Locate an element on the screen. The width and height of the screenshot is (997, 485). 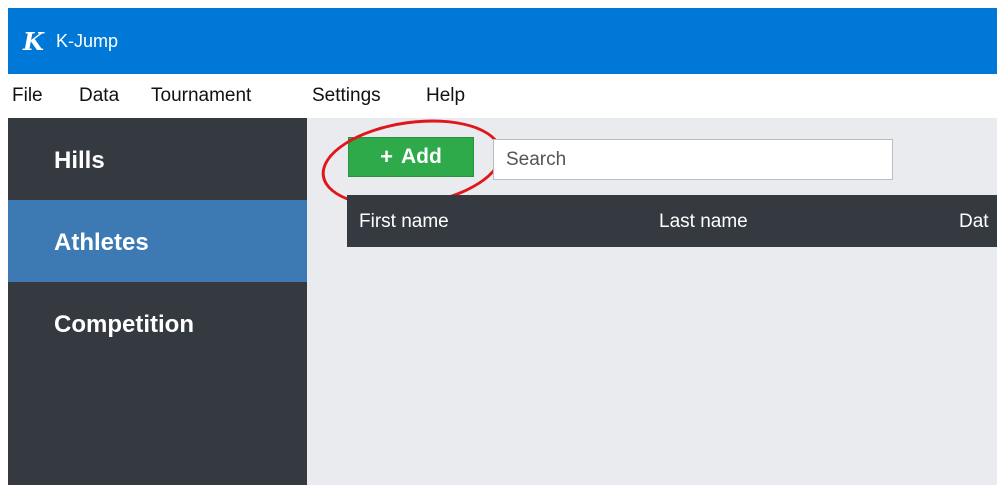
sidebar-item-competition: Competition is located at coordinates (157, 323).